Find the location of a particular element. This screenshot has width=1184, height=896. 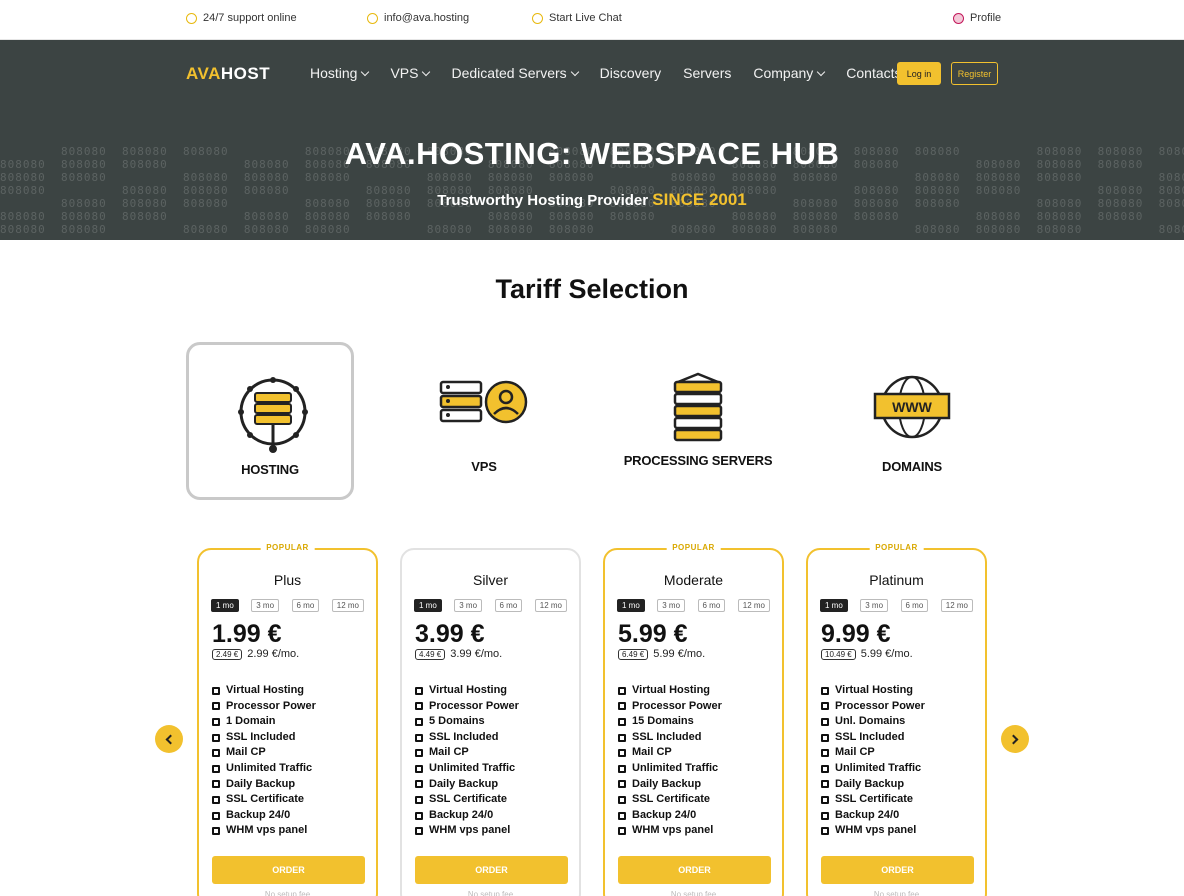

tab-hosting: HOSTING is located at coordinates (270, 421).